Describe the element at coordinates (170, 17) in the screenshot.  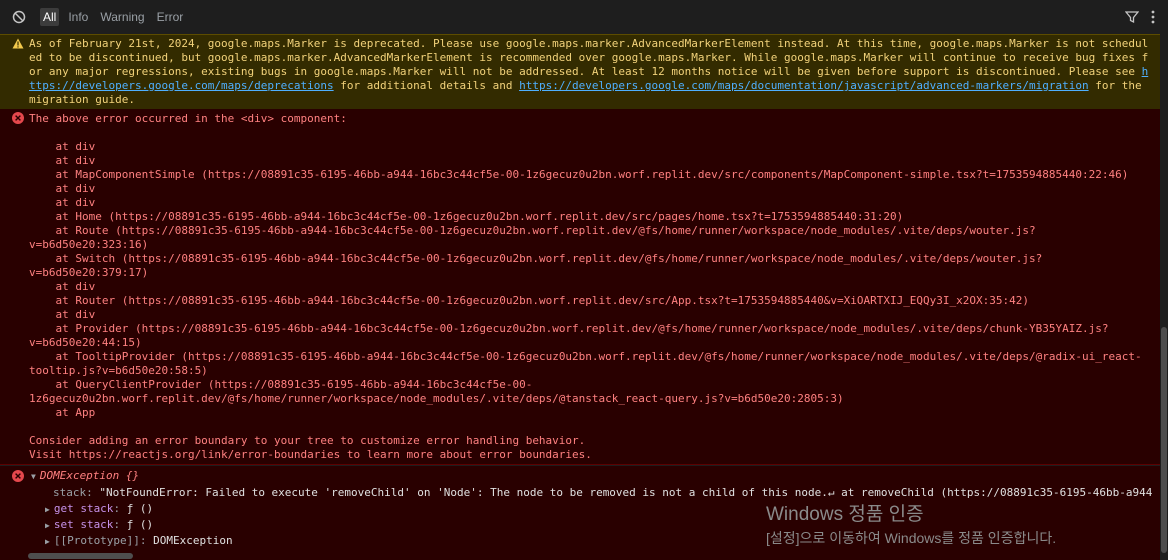
I see `tab-error: Error` at that location.